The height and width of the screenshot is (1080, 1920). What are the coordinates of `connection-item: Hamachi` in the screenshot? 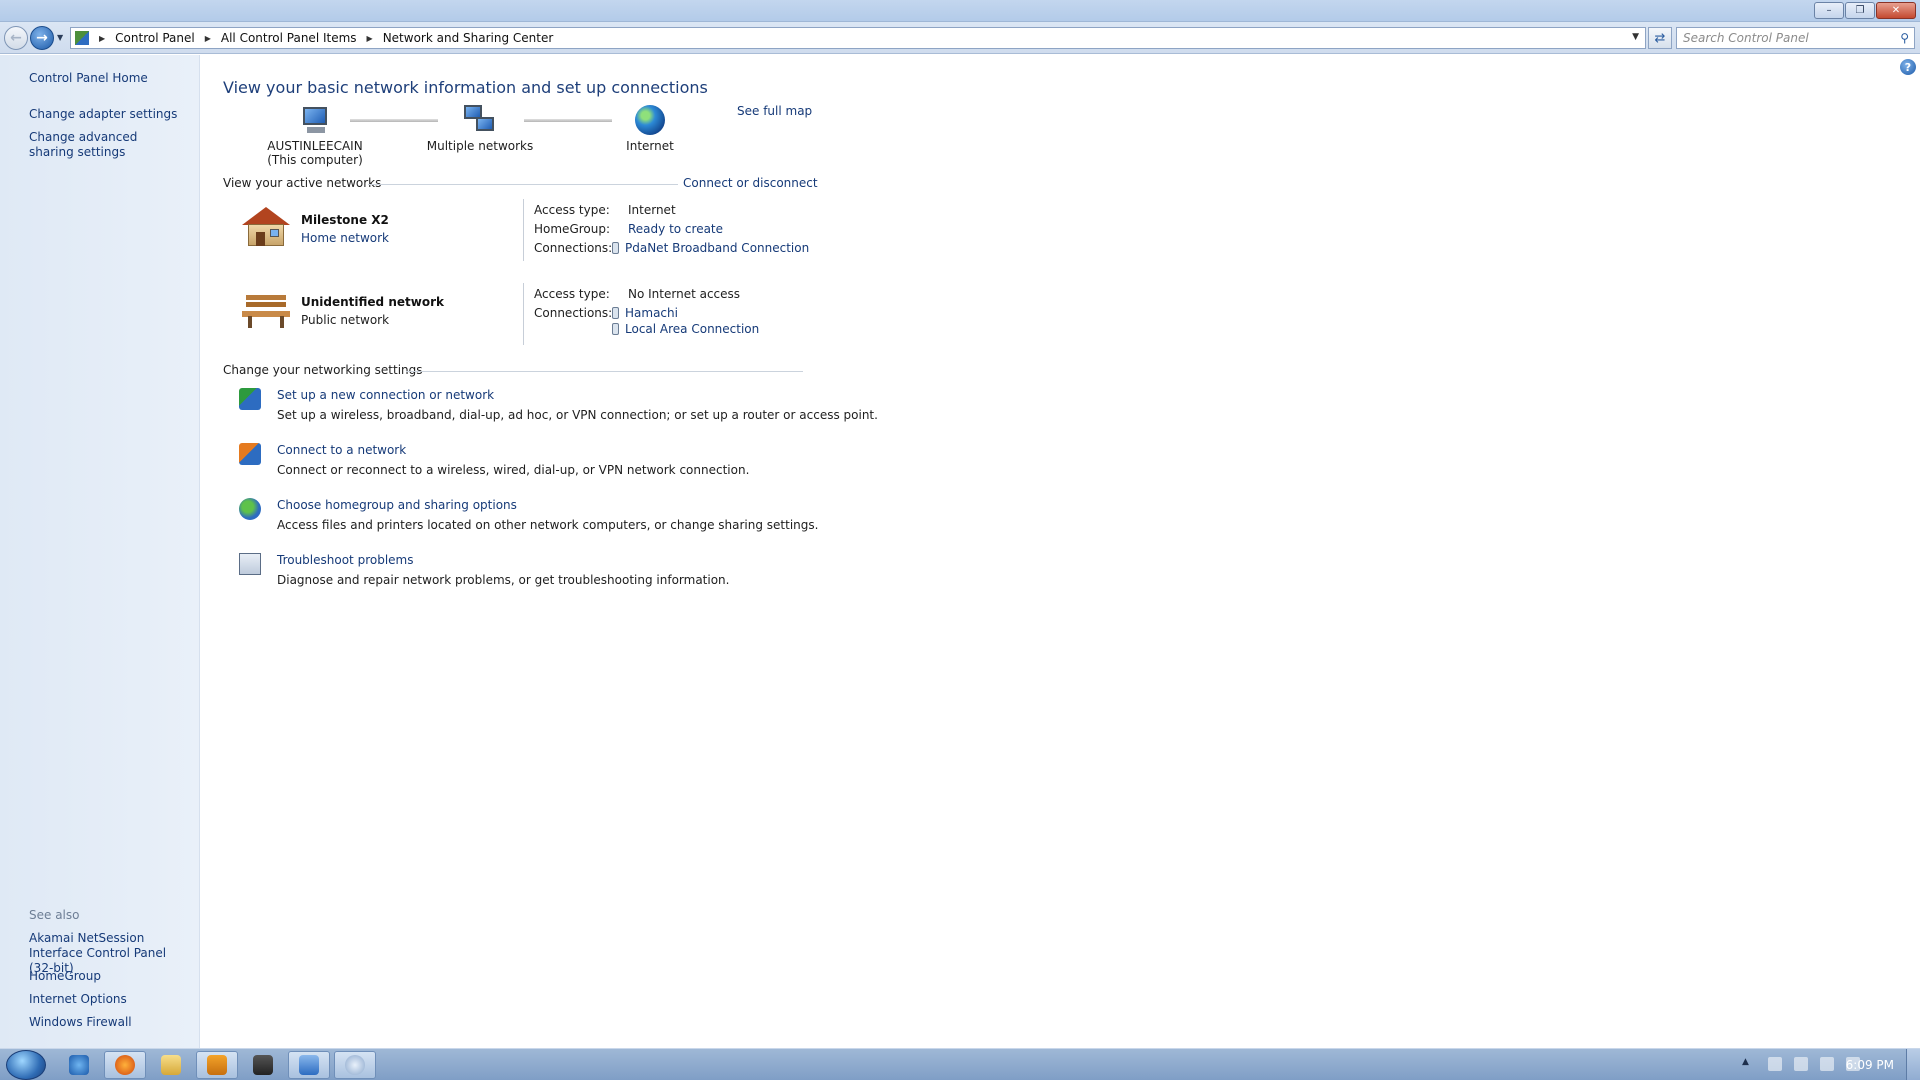 It's located at (645, 313).